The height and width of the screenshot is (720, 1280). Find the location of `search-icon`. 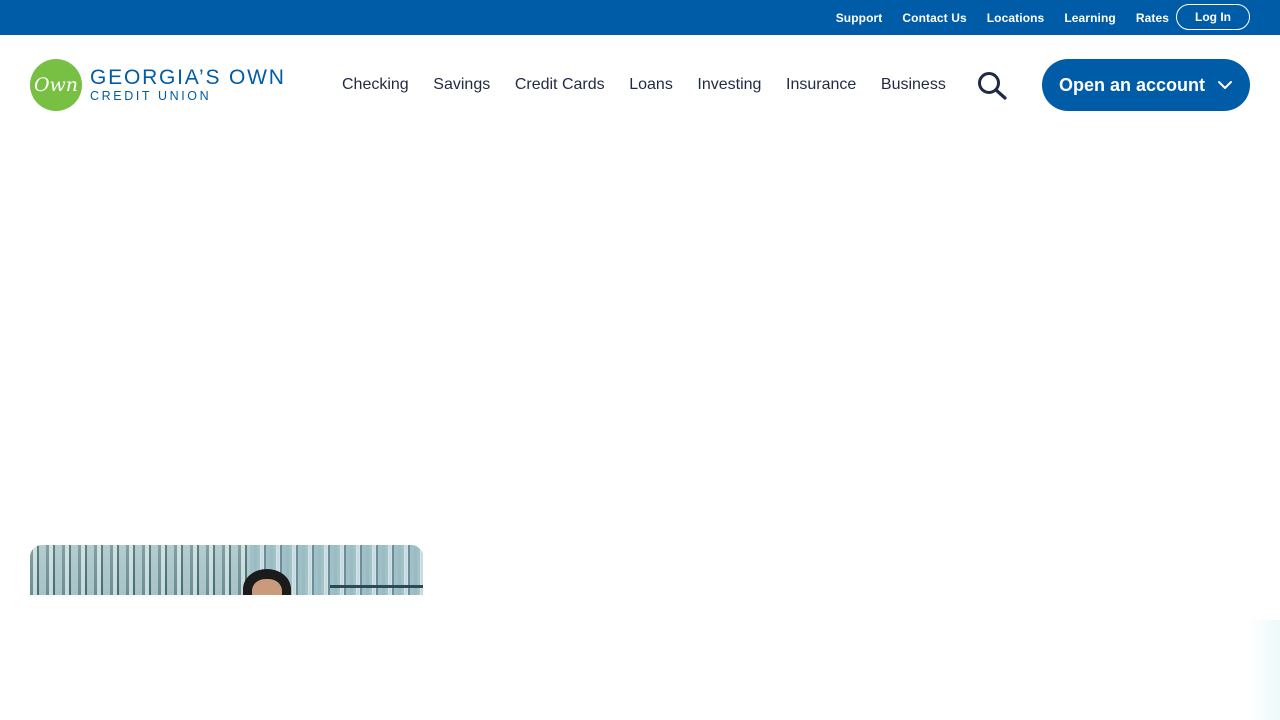

search-icon is located at coordinates (992, 86).